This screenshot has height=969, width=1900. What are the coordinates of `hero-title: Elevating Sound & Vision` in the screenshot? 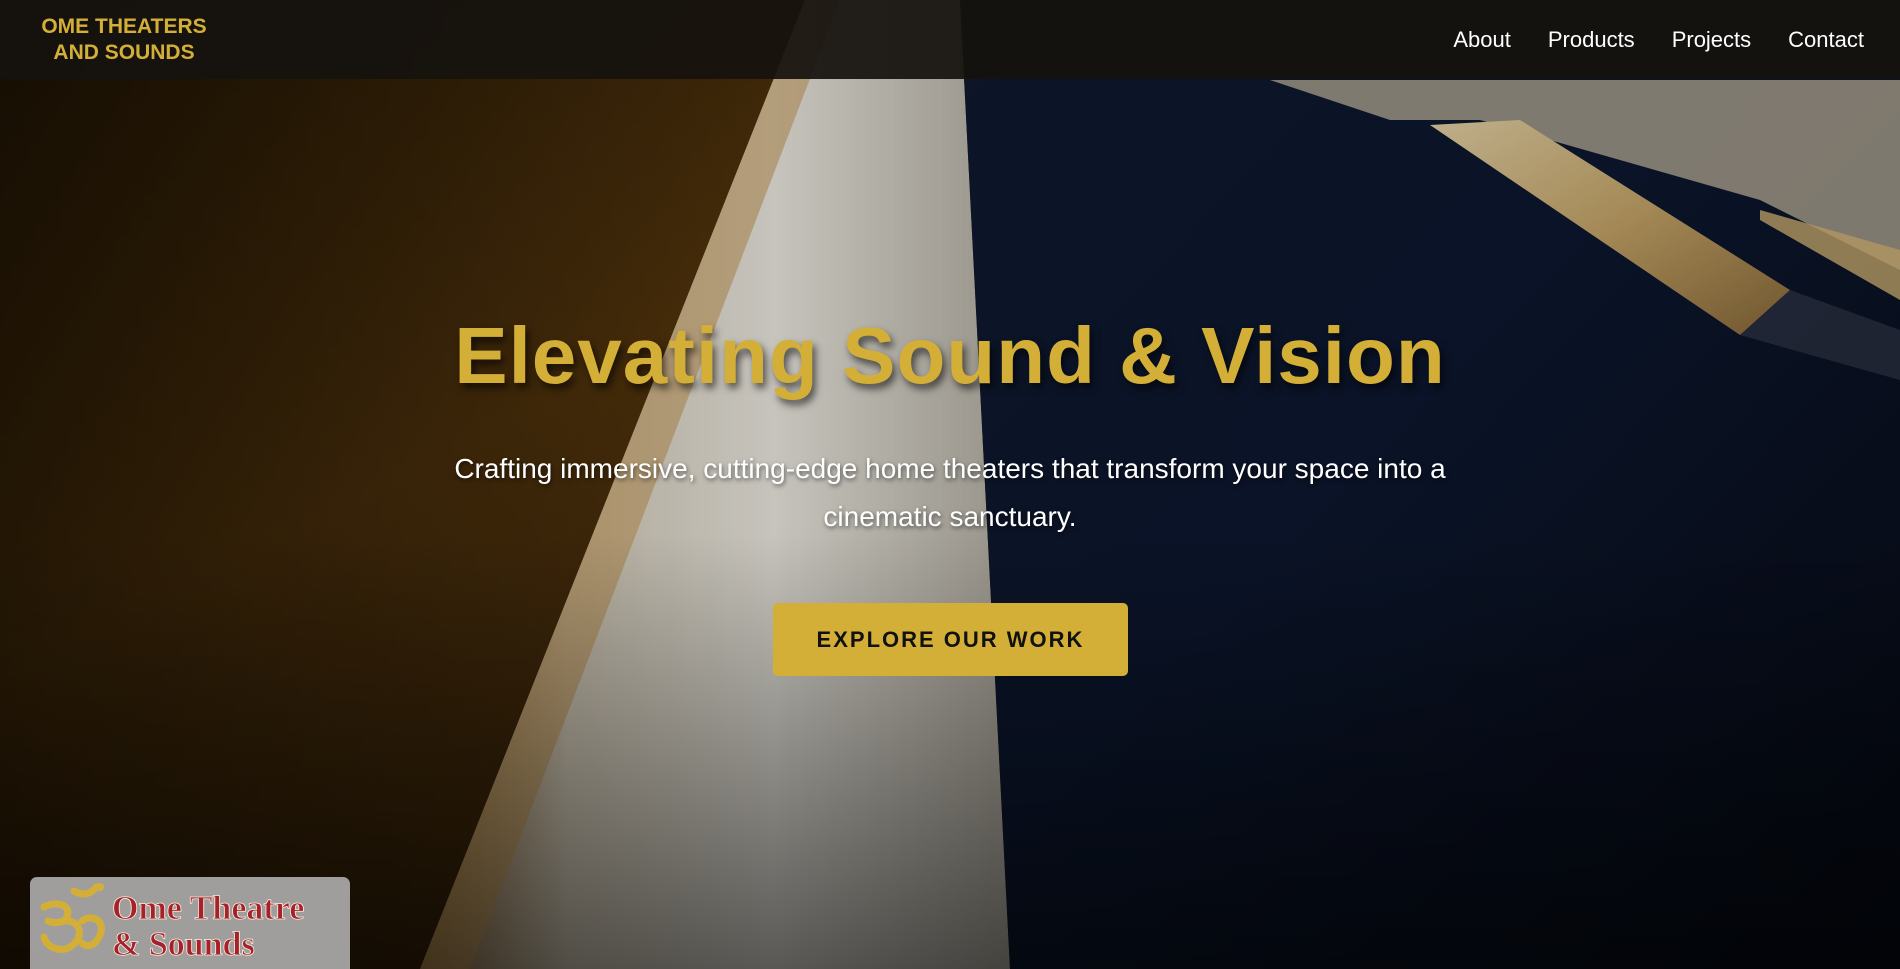 It's located at (950, 355).